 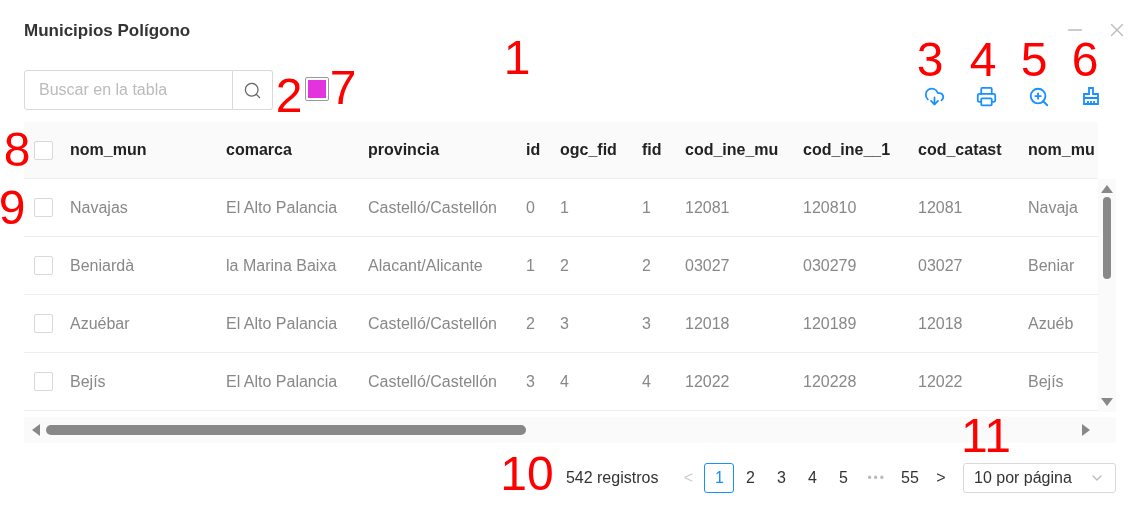 I want to click on callout-number: 3, so click(x=930, y=60).